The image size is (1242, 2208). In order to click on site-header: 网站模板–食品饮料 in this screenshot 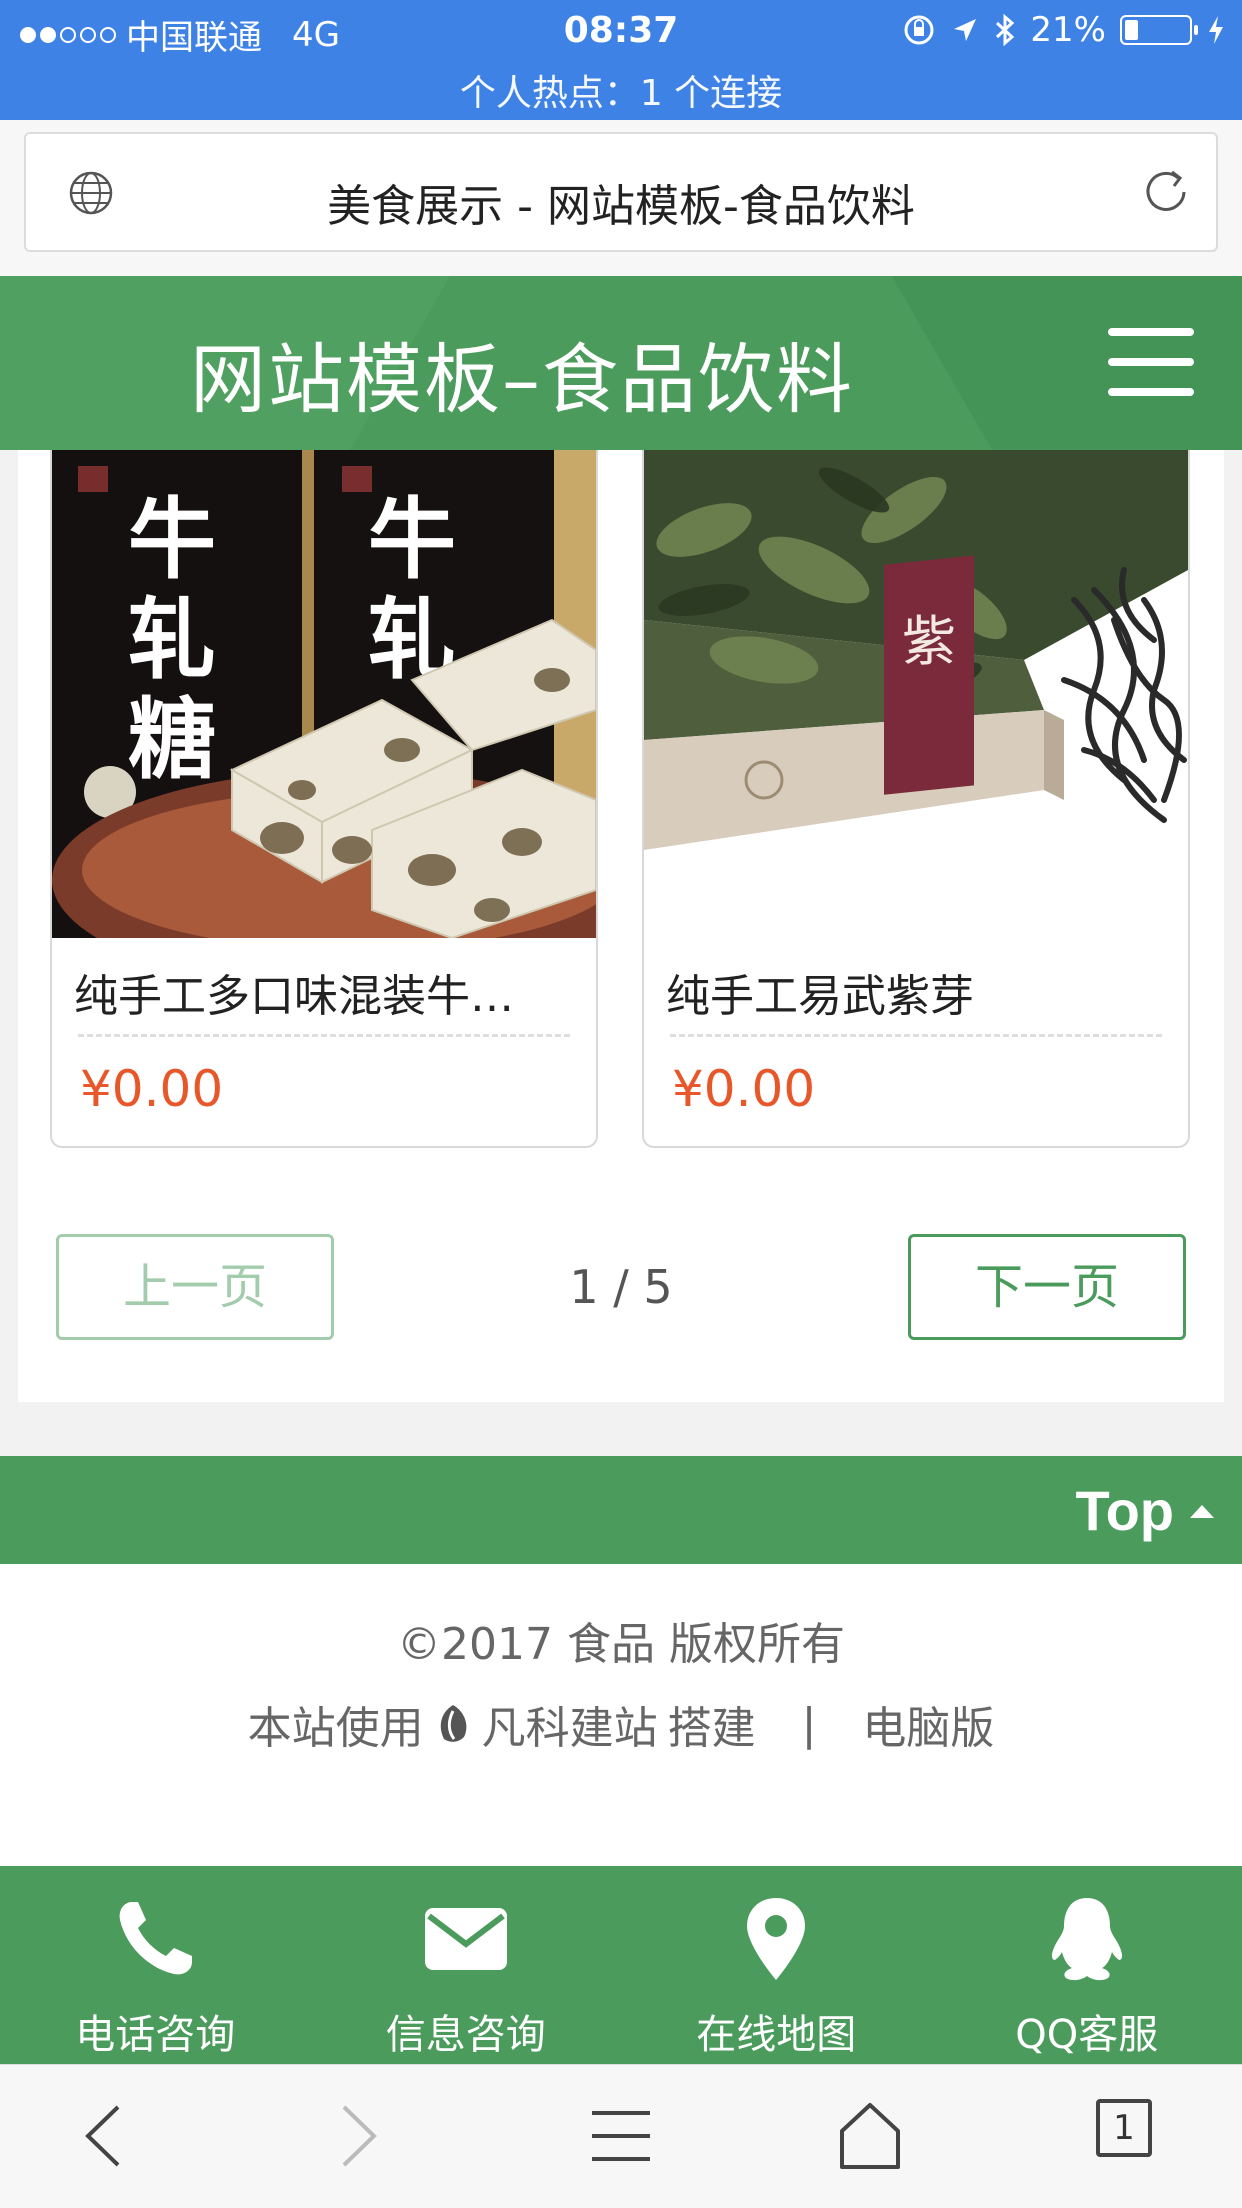, I will do `click(621, 363)`.